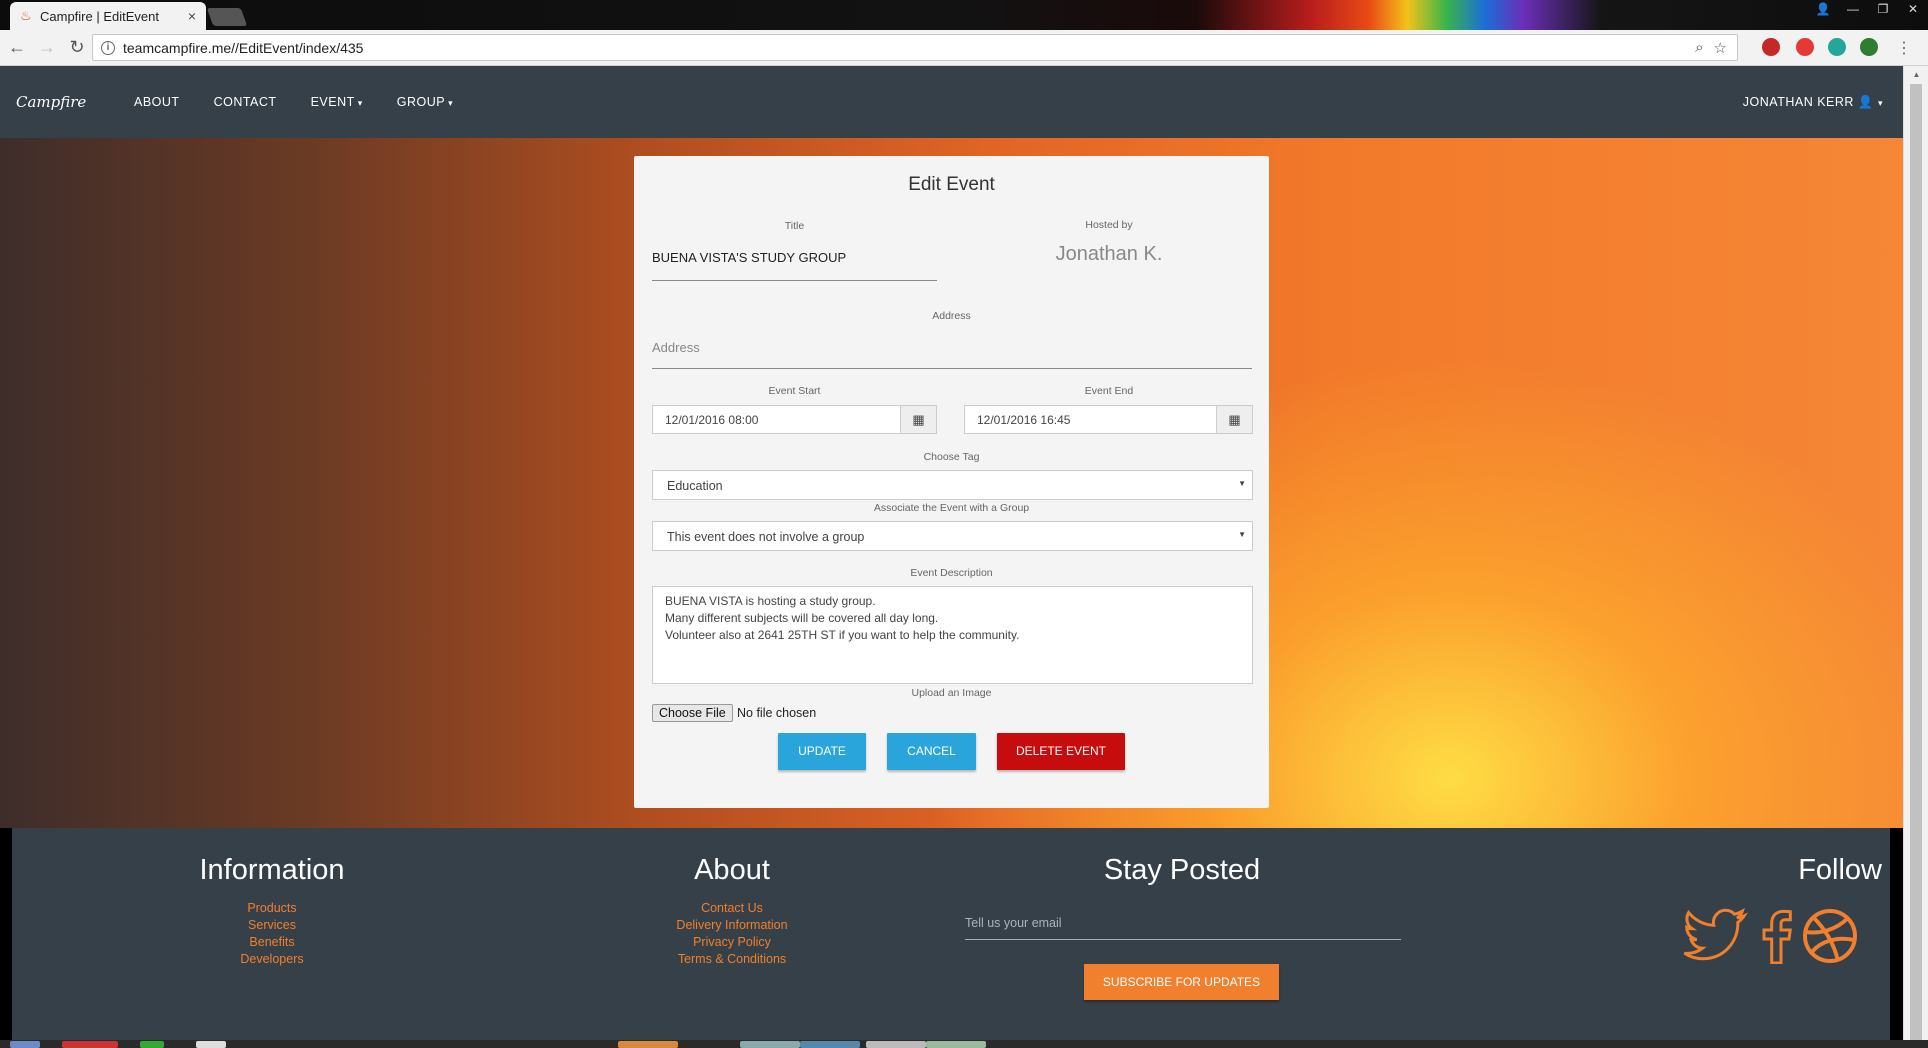  I want to click on newsletter-email-input: Tell us your email, so click(1183, 925).